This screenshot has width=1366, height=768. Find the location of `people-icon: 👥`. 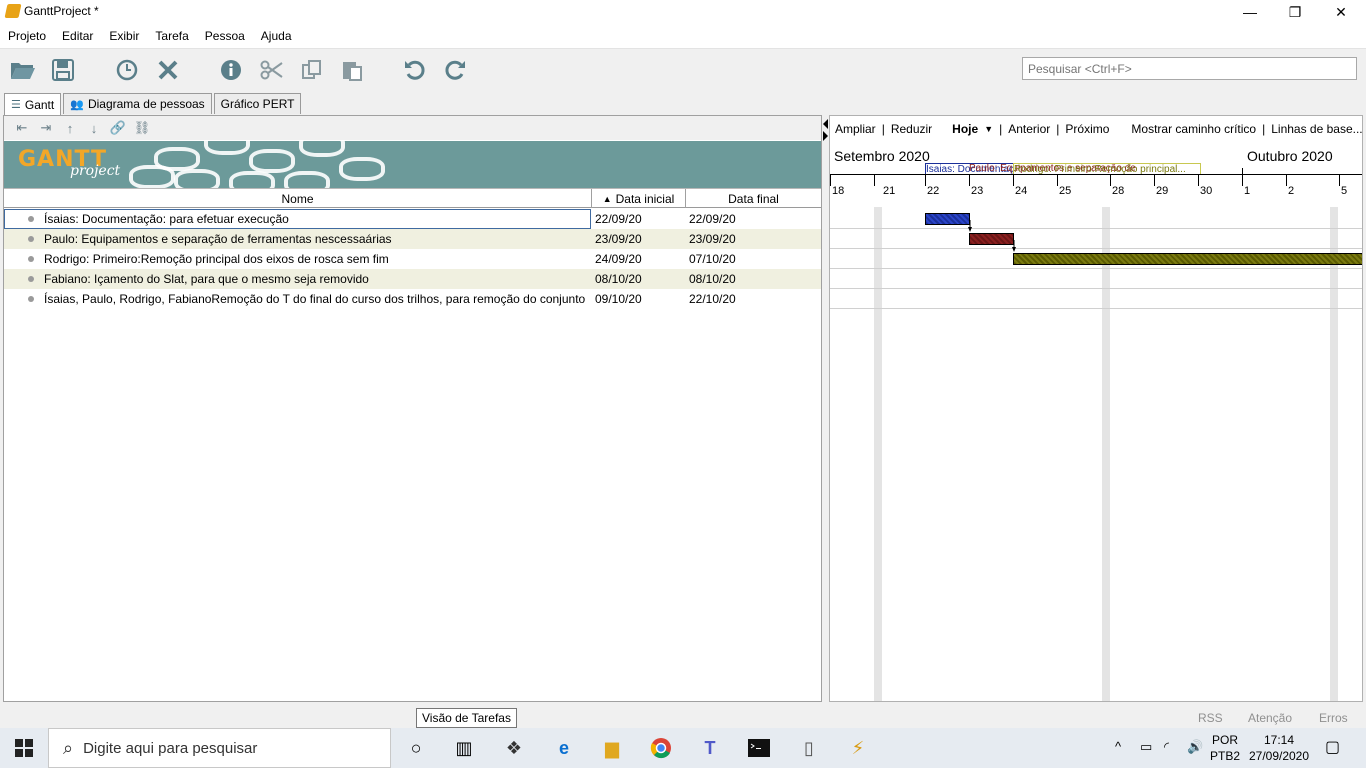

people-icon: 👥 is located at coordinates (77, 104).